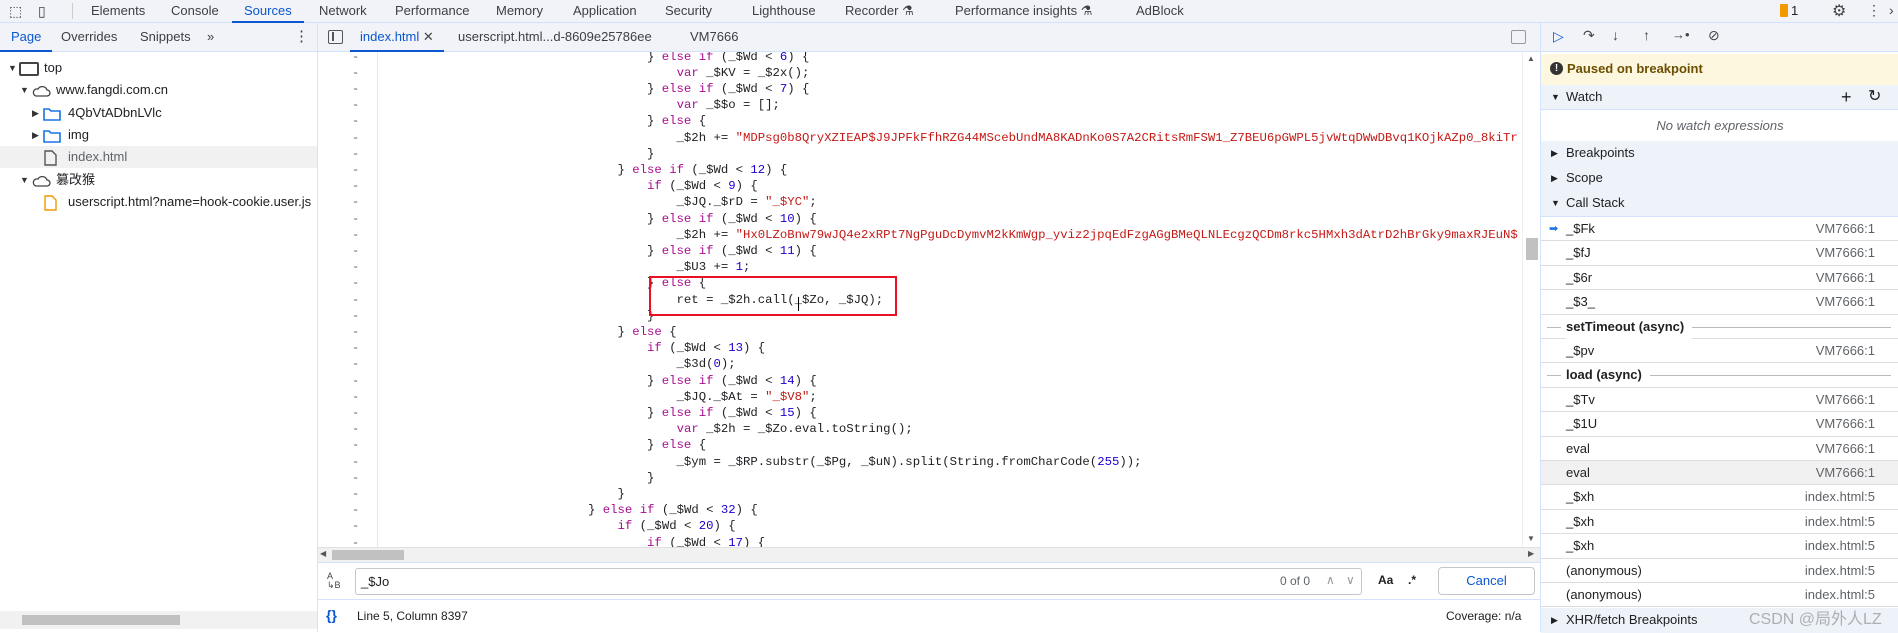 This screenshot has height=633, width=1898. Describe the element at coordinates (1023, 11) in the screenshot. I see `tab-performance-insights: Performance insights ⚗` at that location.